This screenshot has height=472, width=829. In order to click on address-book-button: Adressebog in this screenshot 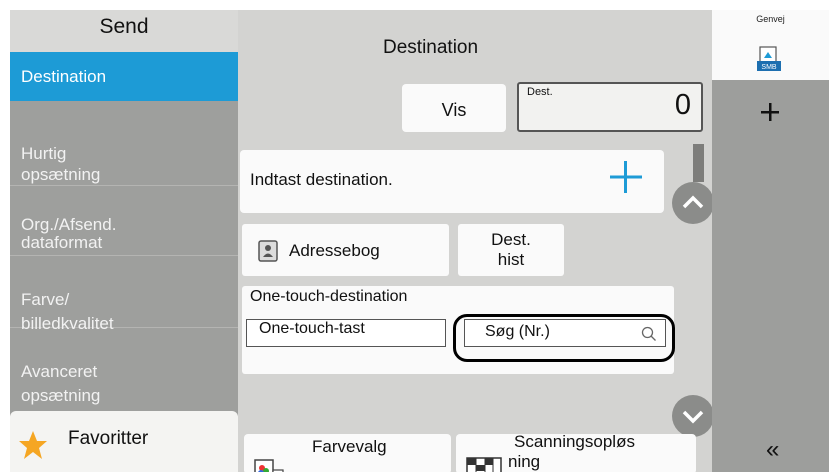, I will do `click(345, 250)`.